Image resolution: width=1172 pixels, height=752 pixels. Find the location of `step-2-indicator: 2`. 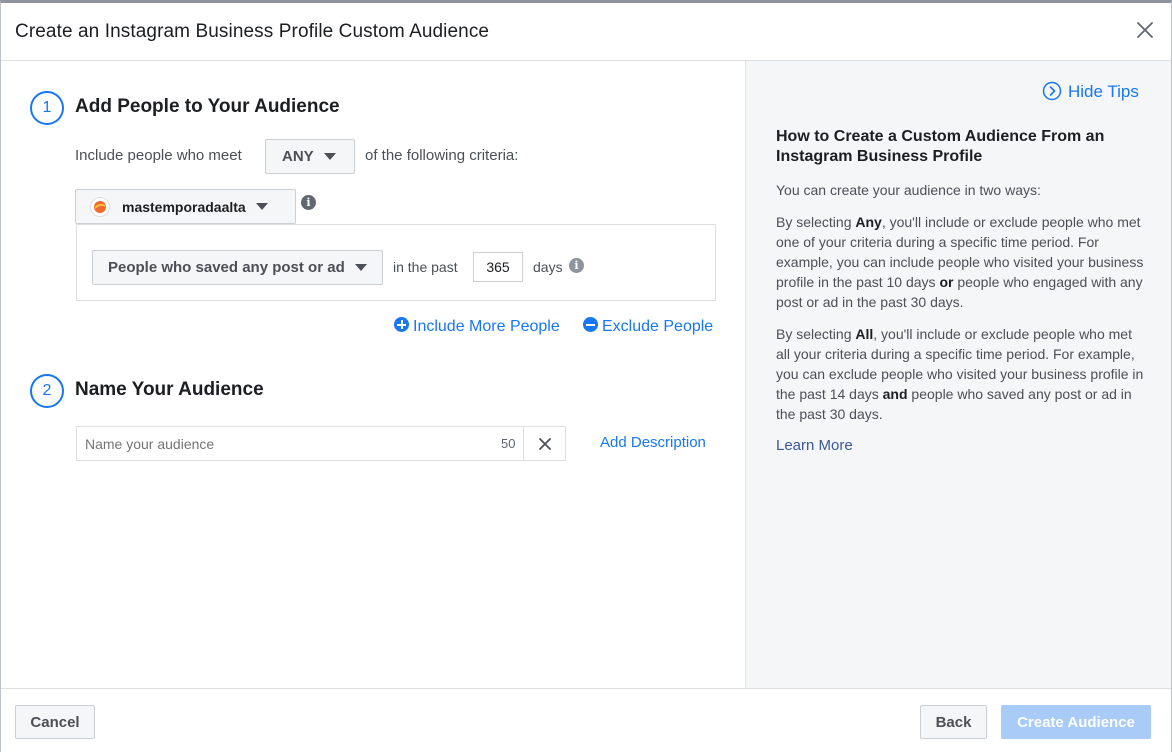

step-2-indicator: 2 is located at coordinates (47, 391).